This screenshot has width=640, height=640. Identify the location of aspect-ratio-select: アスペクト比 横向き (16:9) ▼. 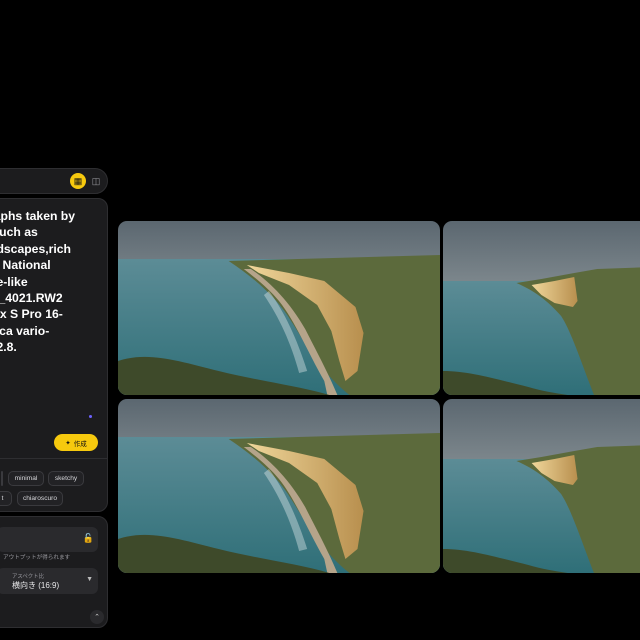
(49, 581).